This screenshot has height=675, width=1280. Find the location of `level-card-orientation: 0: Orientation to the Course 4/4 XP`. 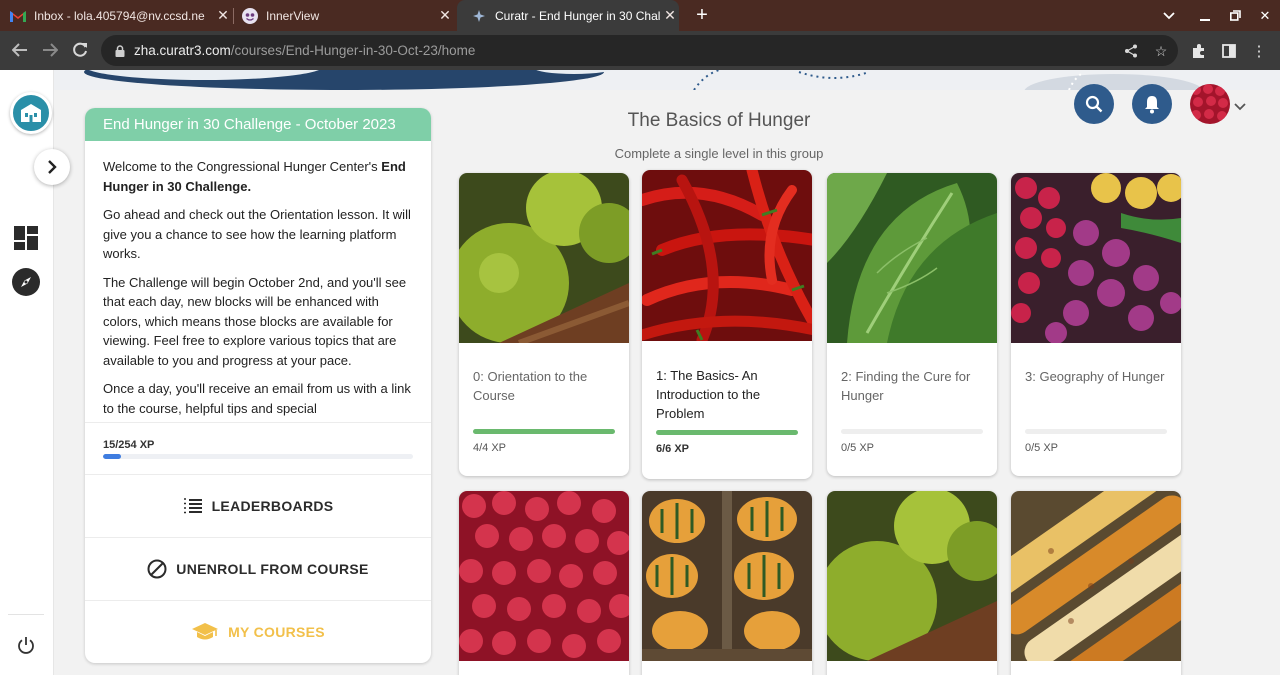

level-card-orientation: 0: Orientation to the Course 4/4 XP is located at coordinates (544, 324).